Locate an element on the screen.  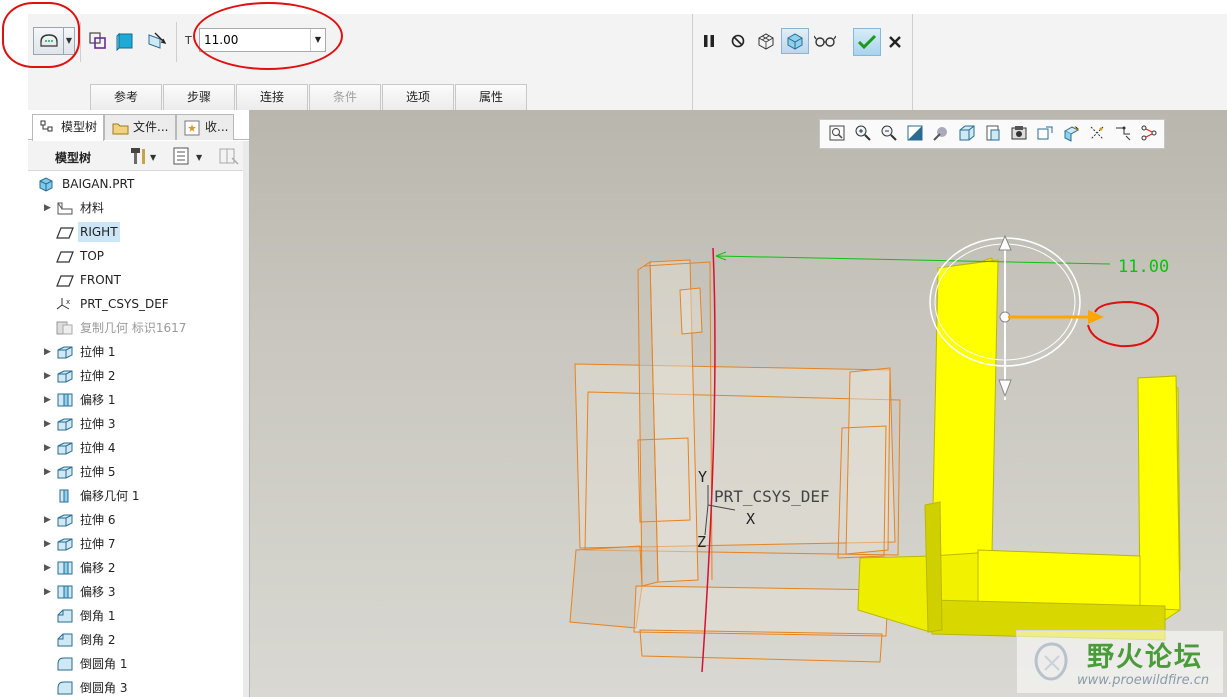
display-style-button is located at coordinates (940, 134).